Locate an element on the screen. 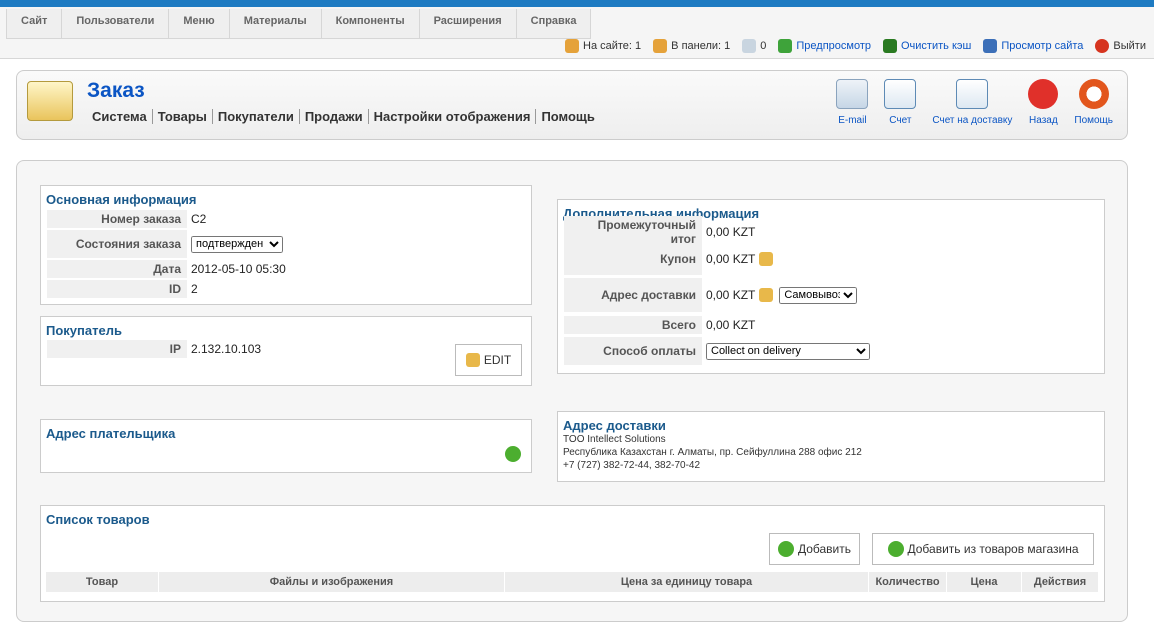  close-icon is located at coordinates (1043, 94).